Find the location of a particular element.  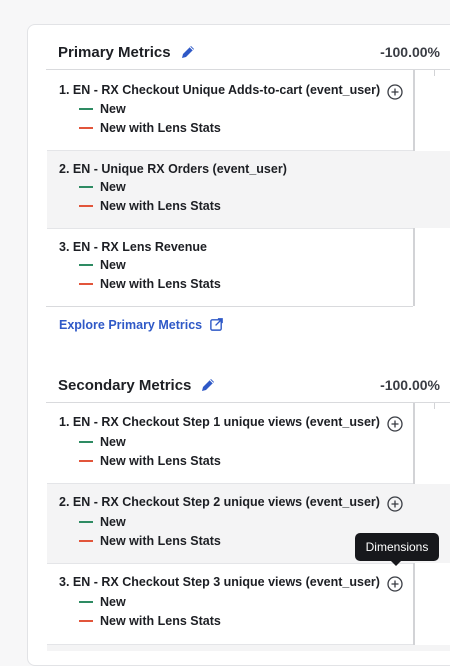

metric-name: EN - Unique RX Orders (event_user) is located at coordinates (179, 169).